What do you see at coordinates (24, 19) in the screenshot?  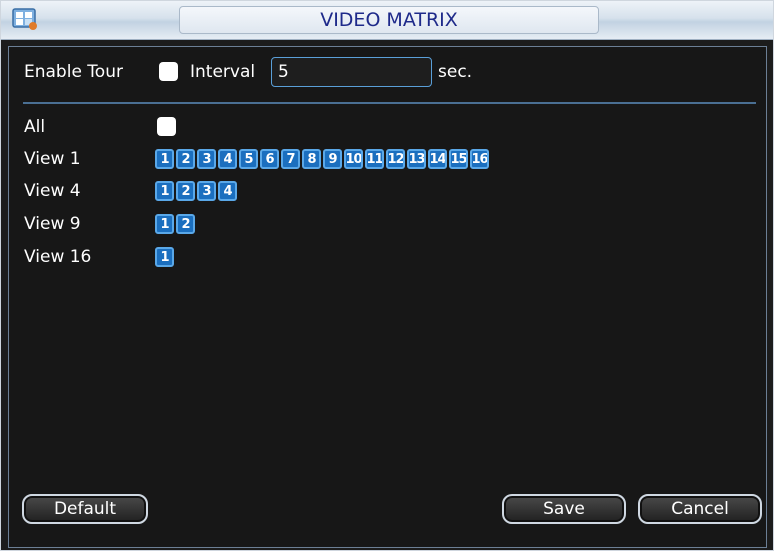 I see `app-icon` at bounding box center [24, 19].